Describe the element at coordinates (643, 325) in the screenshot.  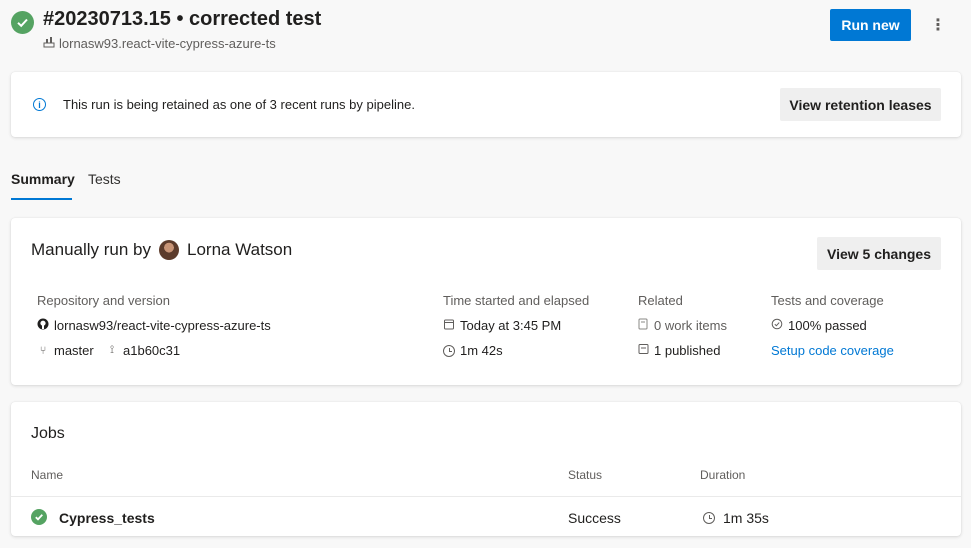
I see `work-item-icon` at that location.